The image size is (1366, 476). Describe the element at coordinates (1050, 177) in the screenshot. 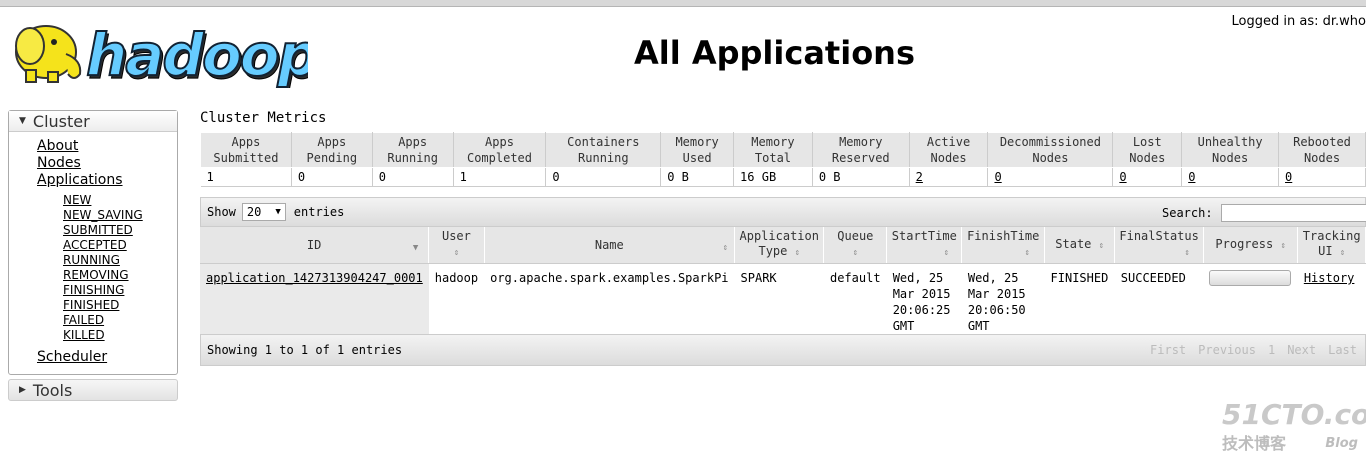

I see `metric-decommissioned-nodes: 0` at that location.